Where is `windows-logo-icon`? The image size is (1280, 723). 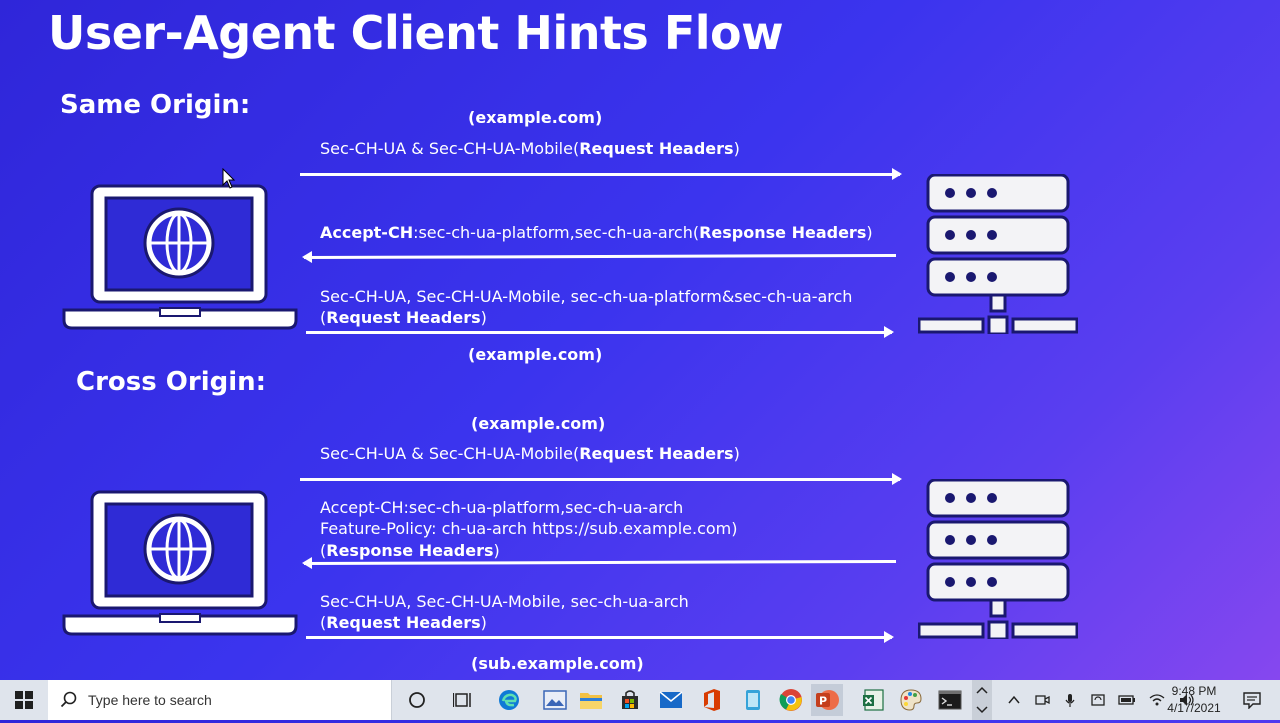
windows-logo-icon is located at coordinates (24, 700).